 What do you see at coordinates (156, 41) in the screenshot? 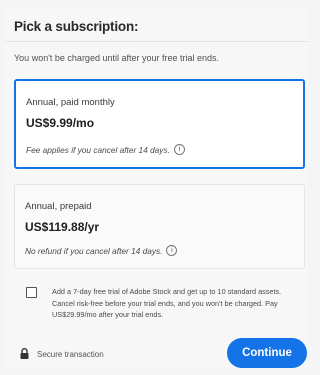
I see `divider` at bounding box center [156, 41].